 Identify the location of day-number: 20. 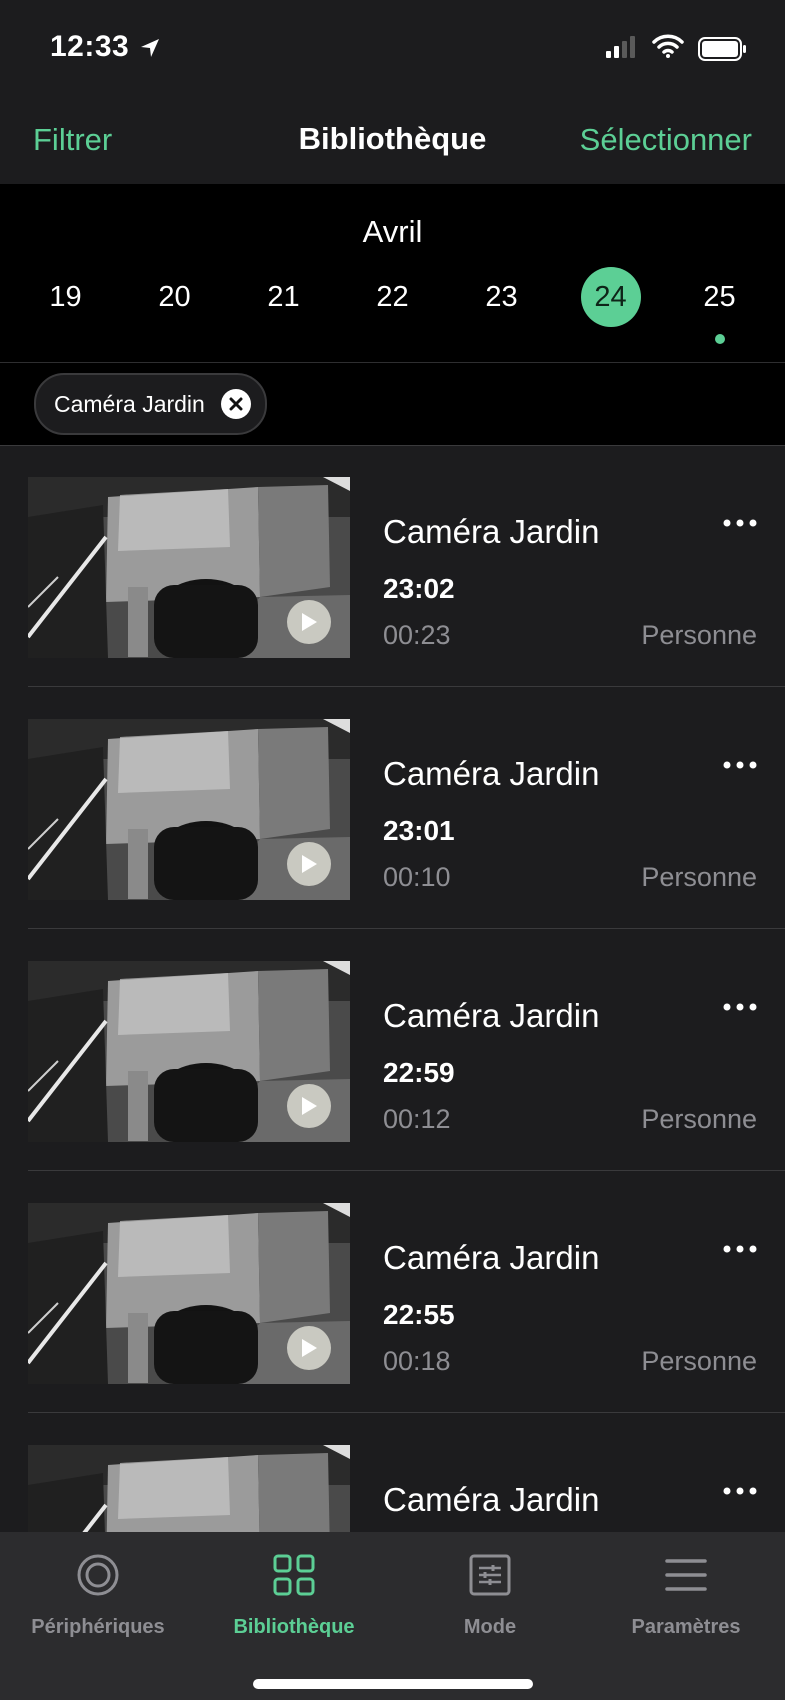
(174, 296).